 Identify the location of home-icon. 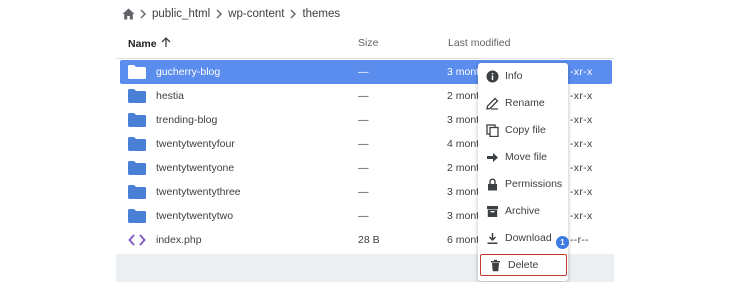
(128, 14).